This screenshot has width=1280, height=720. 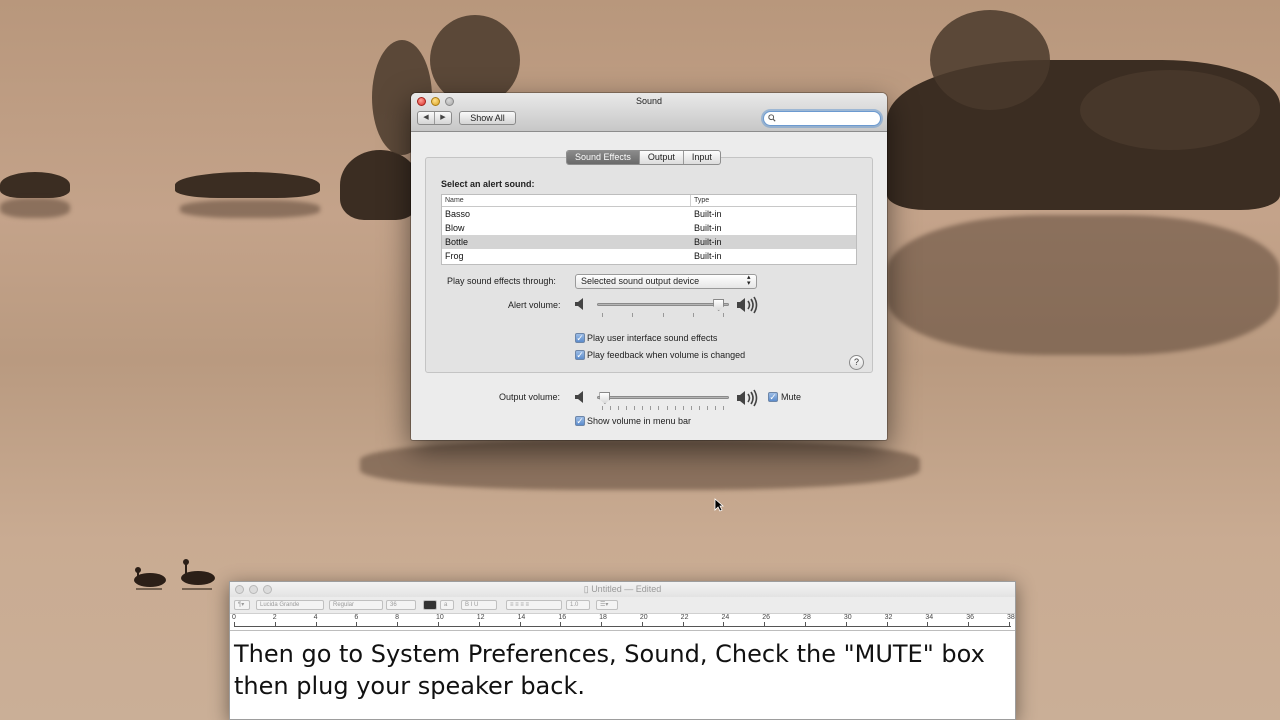 I want to click on ruler-label: 32, so click(x=888, y=617).